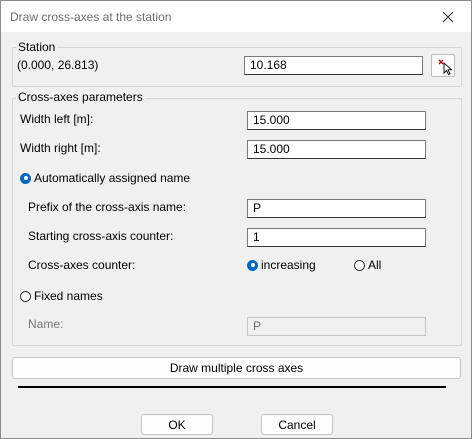 This screenshot has width=472, height=439. I want to click on pick-station-button, so click(443, 65).